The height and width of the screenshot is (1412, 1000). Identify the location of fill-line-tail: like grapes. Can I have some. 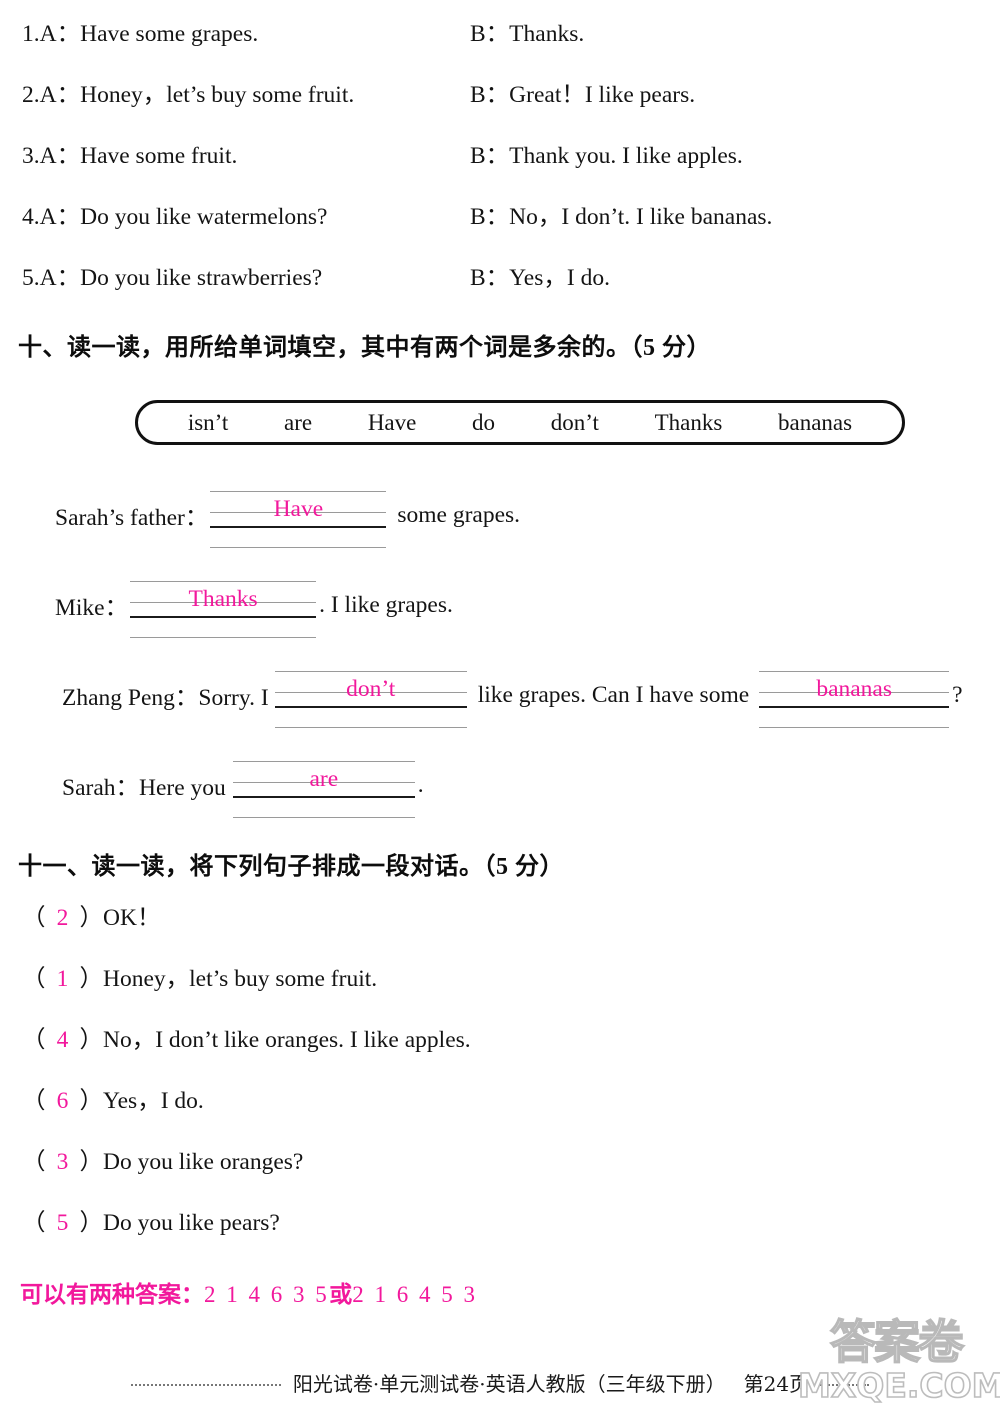
(613, 694).